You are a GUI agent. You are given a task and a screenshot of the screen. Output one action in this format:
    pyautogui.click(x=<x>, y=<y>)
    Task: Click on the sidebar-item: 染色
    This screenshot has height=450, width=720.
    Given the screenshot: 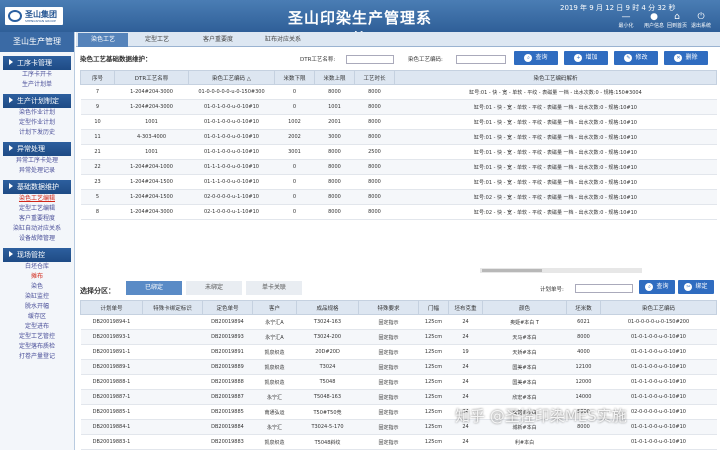 What is the action you would take?
    pyautogui.click(x=37, y=287)
    